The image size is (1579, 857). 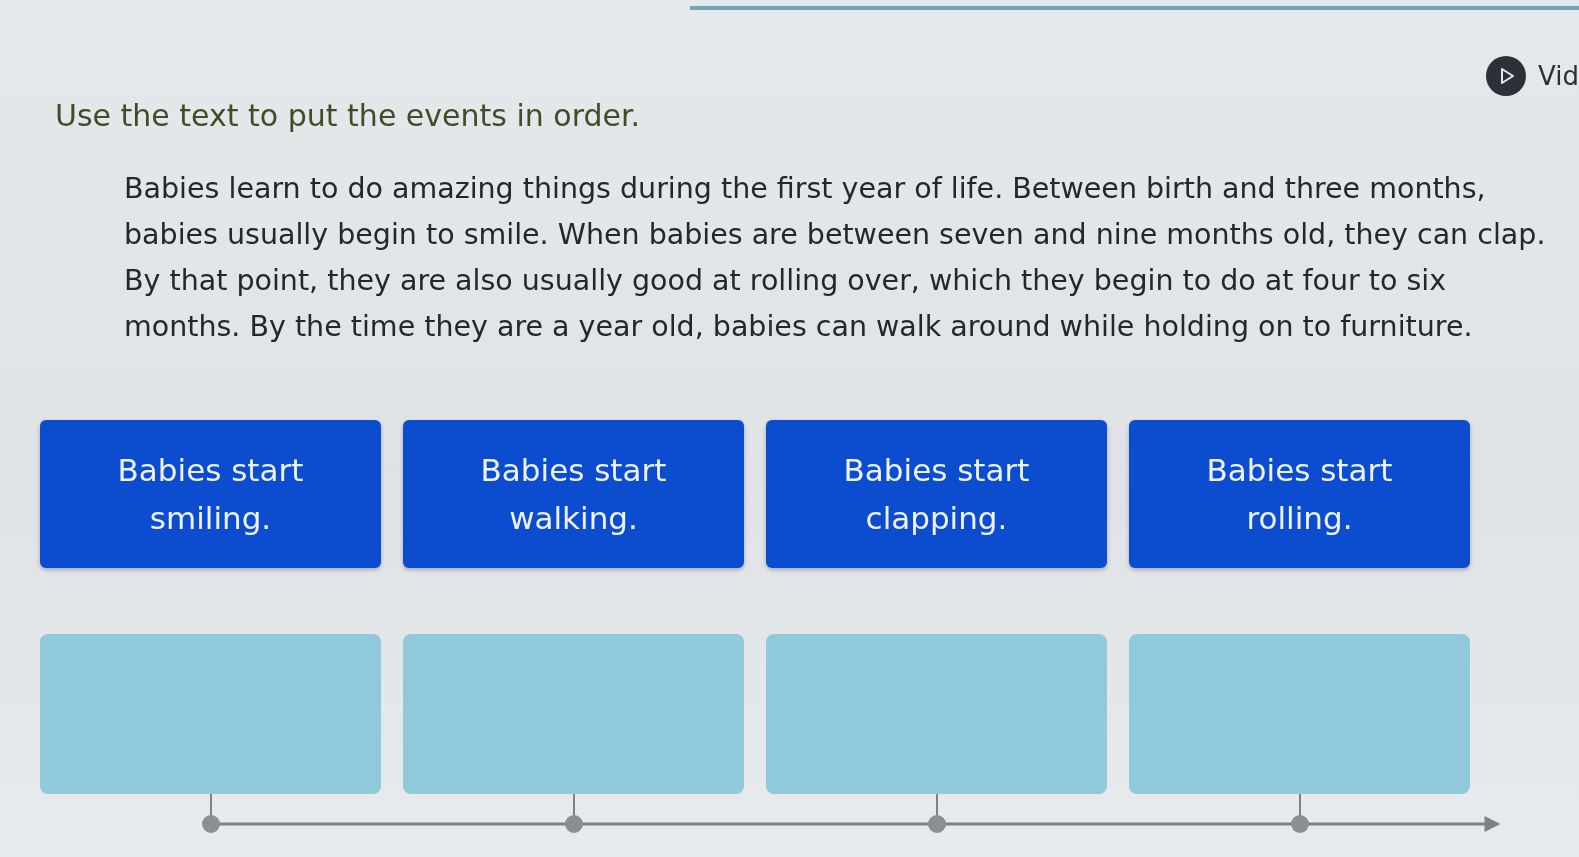 I want to click on event-card: Babies start walking., so click(x=573, y=494).